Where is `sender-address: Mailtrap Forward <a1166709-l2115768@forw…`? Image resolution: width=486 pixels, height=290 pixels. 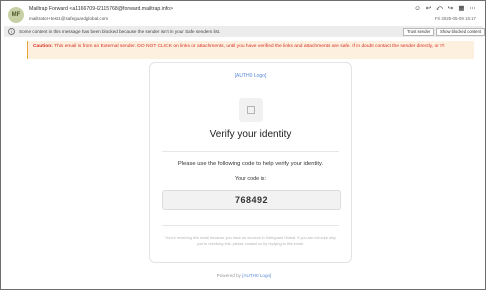 sender-address: Mailtrap Forward <a1166709-l2115768@forw… is located at coordinates (101, 9).